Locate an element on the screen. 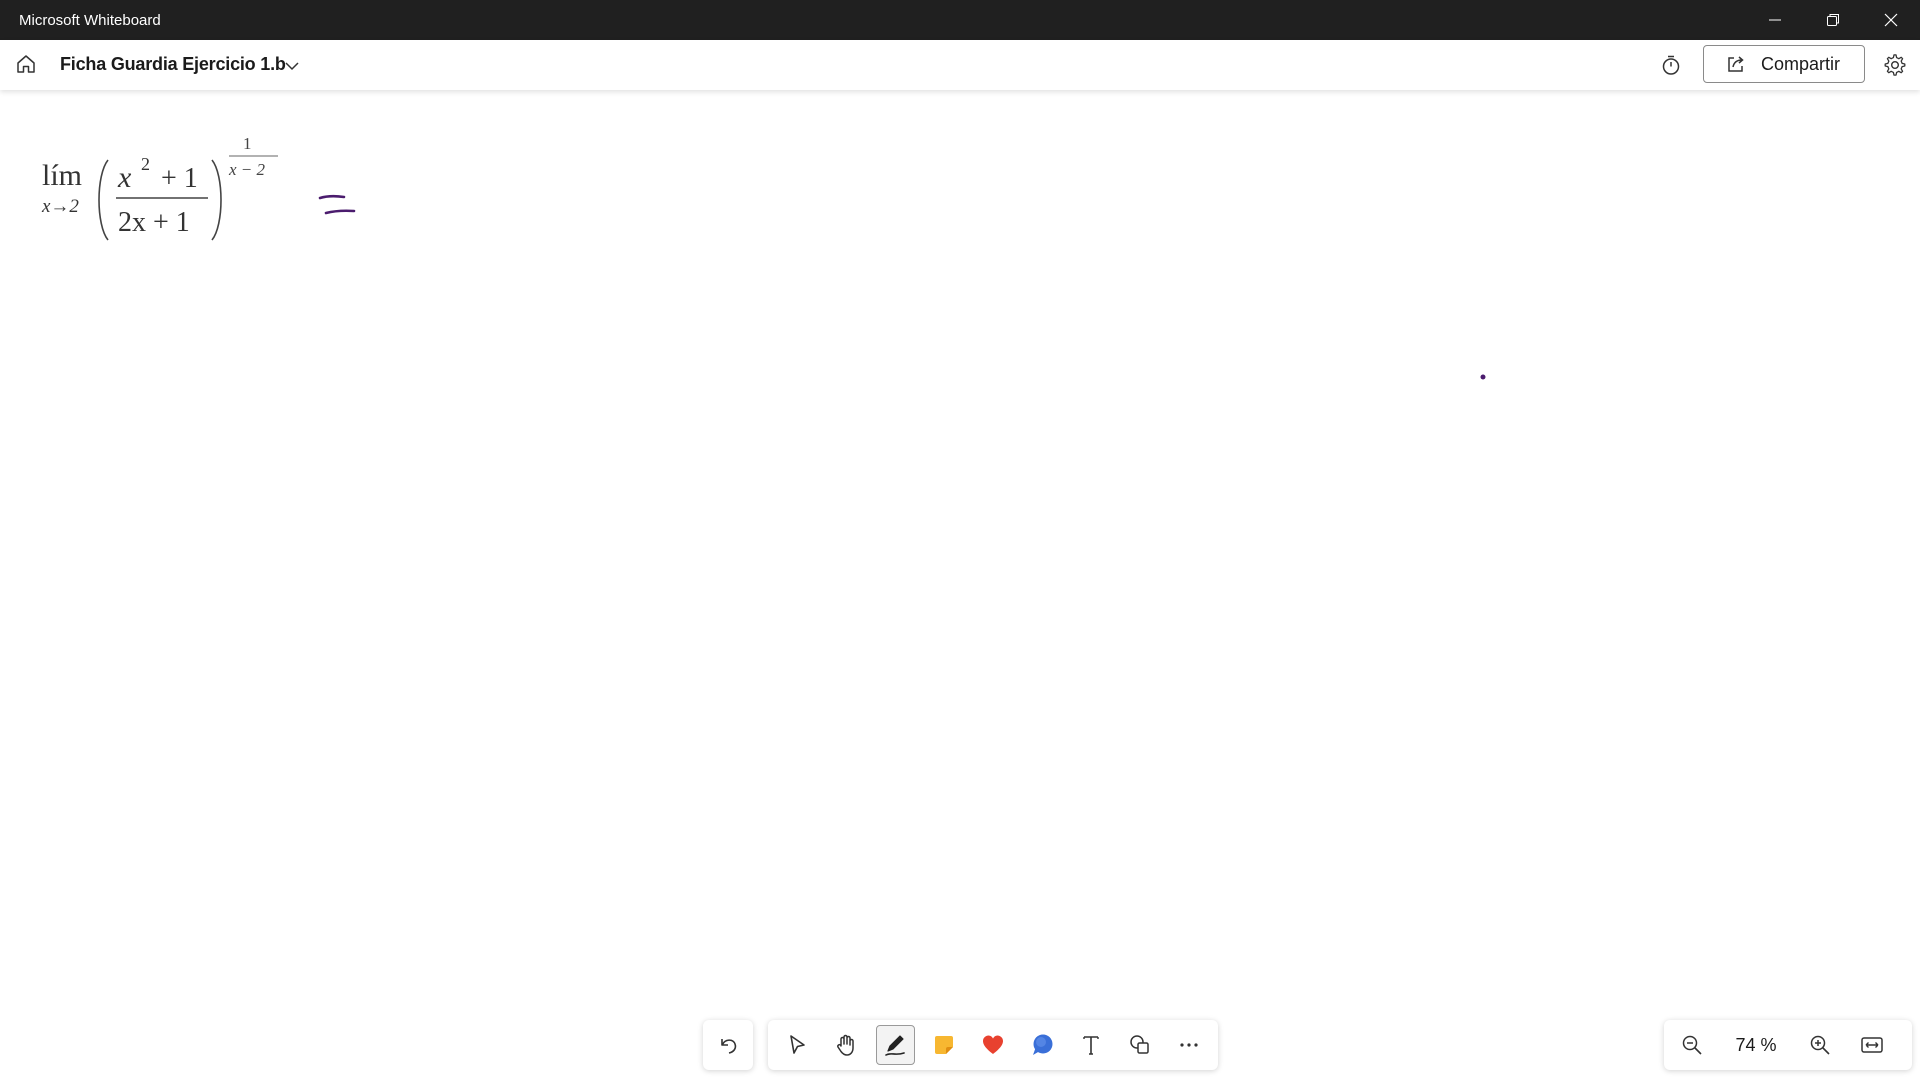 The image size is (1920, 1080). board-menu-button is located at coordinates (292, 66).